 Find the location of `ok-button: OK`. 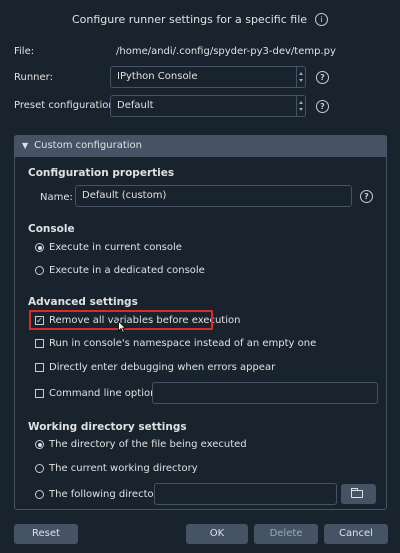

ok-button: OK is located at coordinates (217, 534).